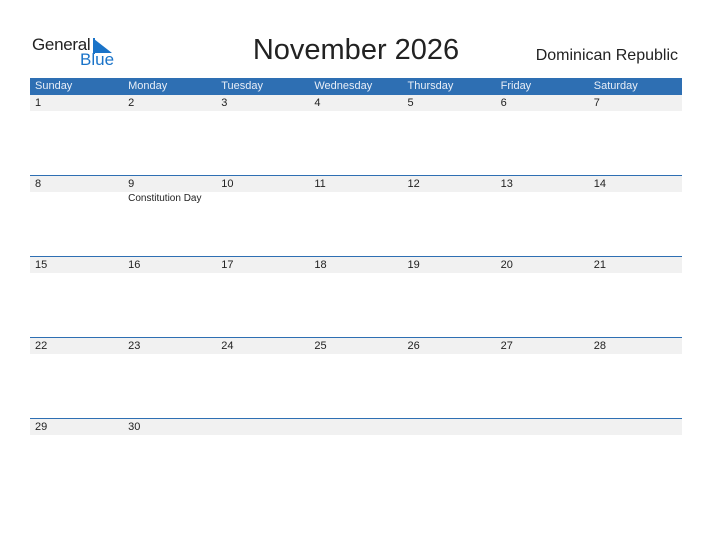 The width and height of the screenshot is (712, 550). What do you see at coordinates (356, 377) in the screenshot?
I see `week-row: 22 23 24 25 26 27 28` at bounding box center [356, 377].